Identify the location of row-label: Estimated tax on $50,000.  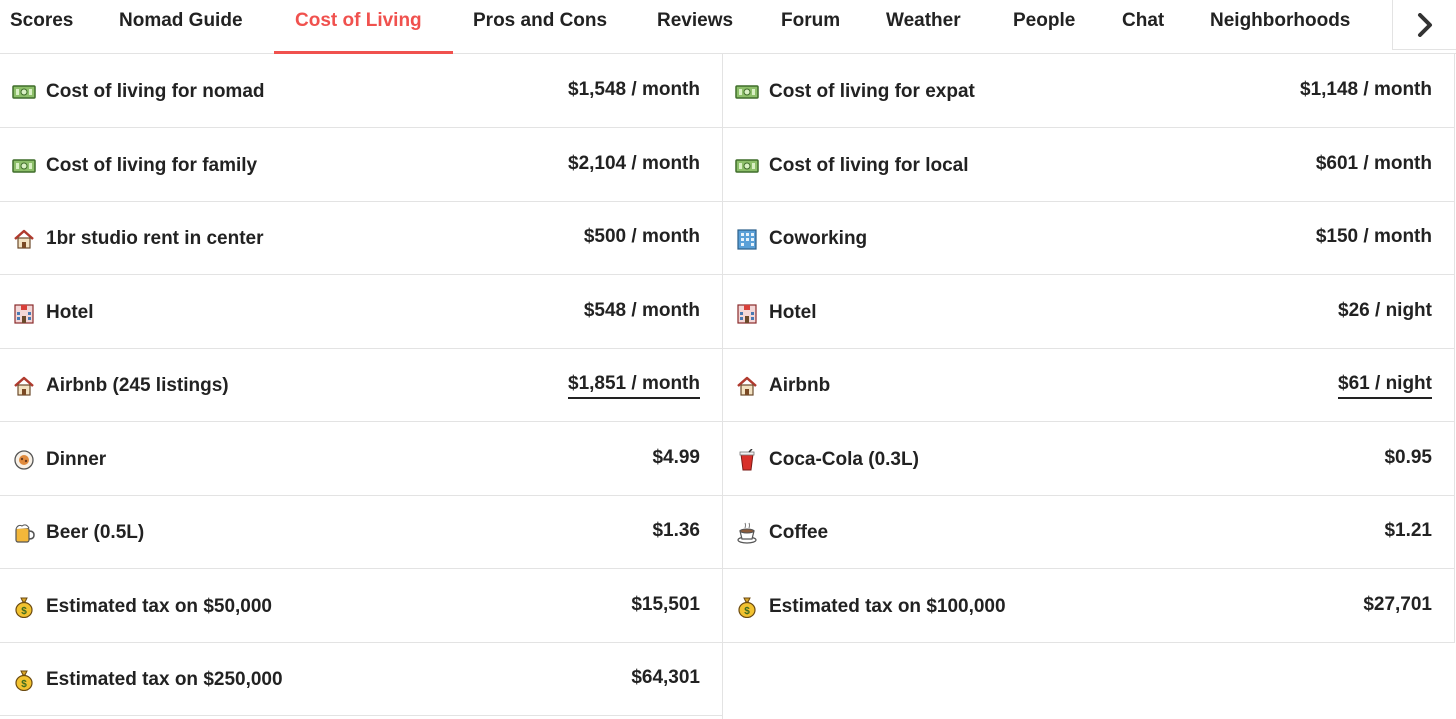
(159, 606).